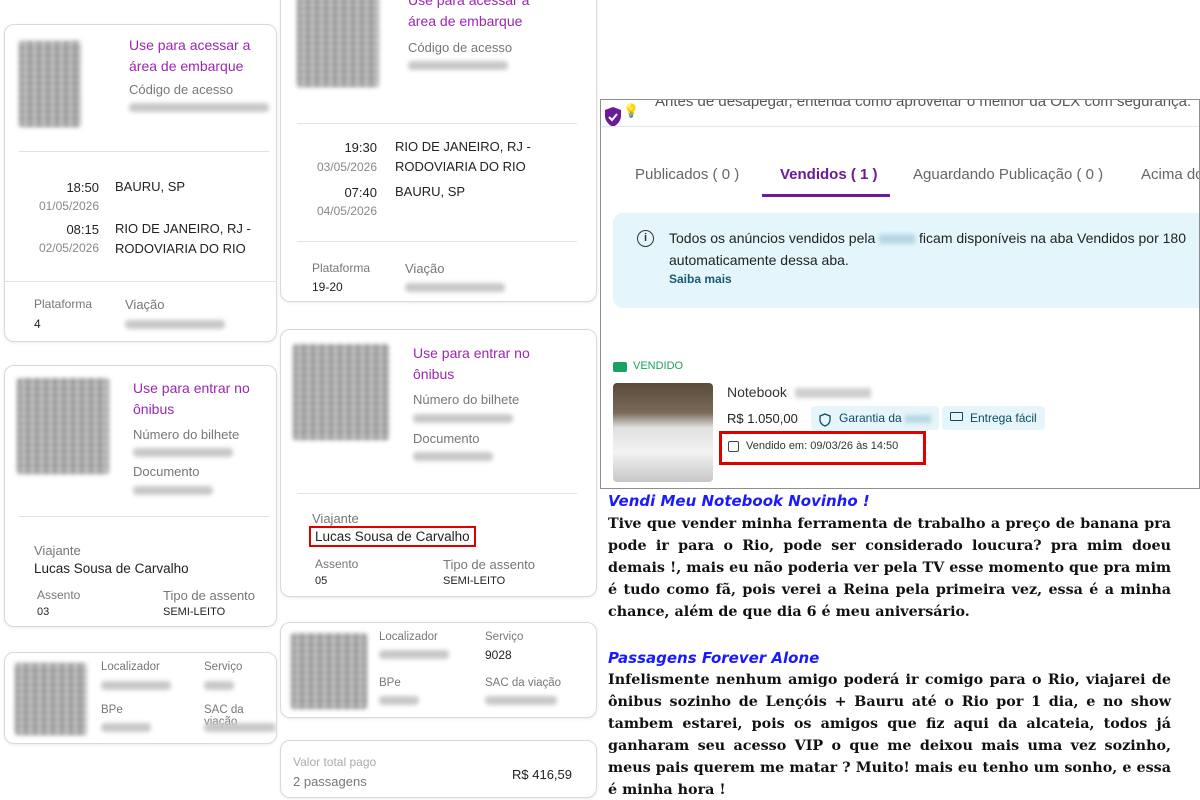  I want to click on delivery-chip: Entrega fácil, so click(993, 418).